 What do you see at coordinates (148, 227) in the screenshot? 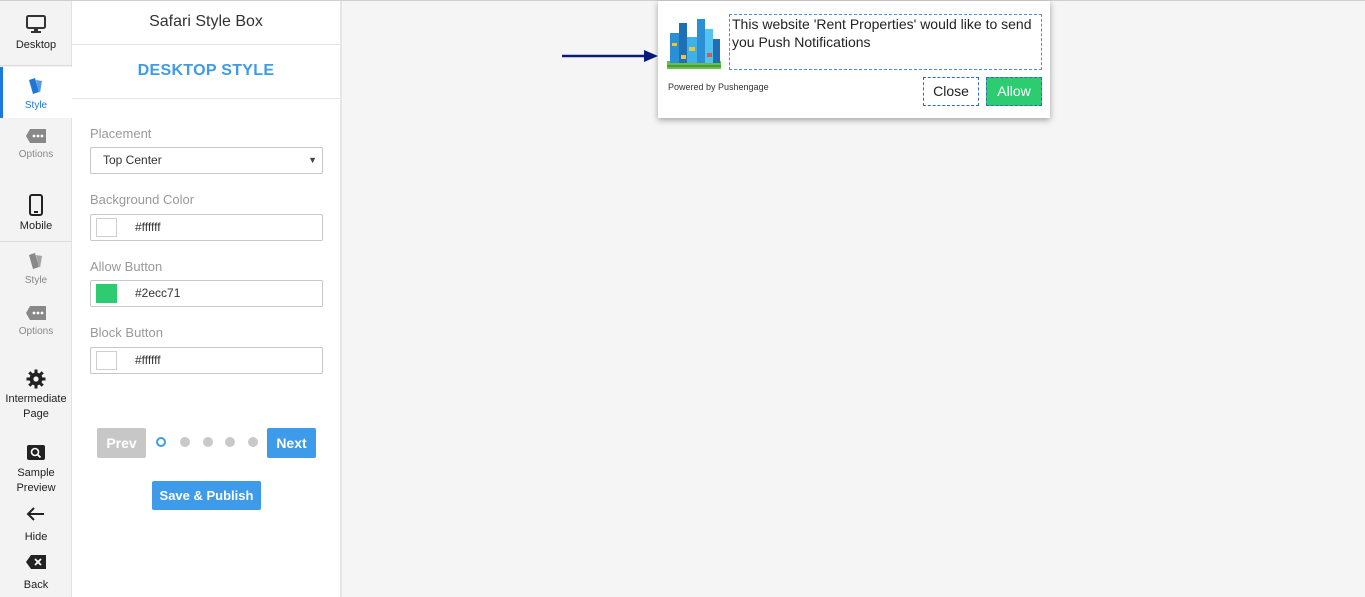
I see `background-color-value: #ffffff` at bounding box center [148, 227].